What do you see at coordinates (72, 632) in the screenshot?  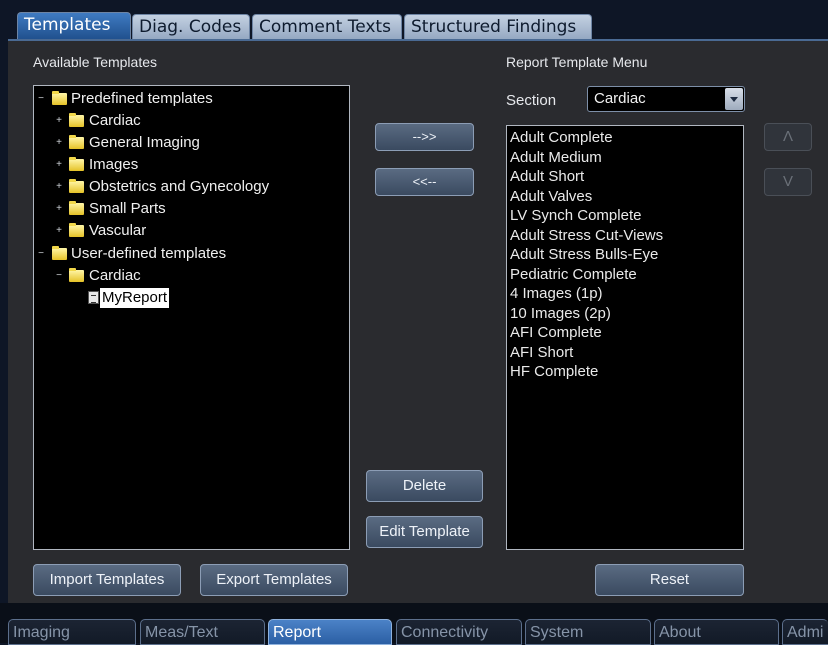 I see `tab-imaging: Imaging` at bounding box center [72, 632].